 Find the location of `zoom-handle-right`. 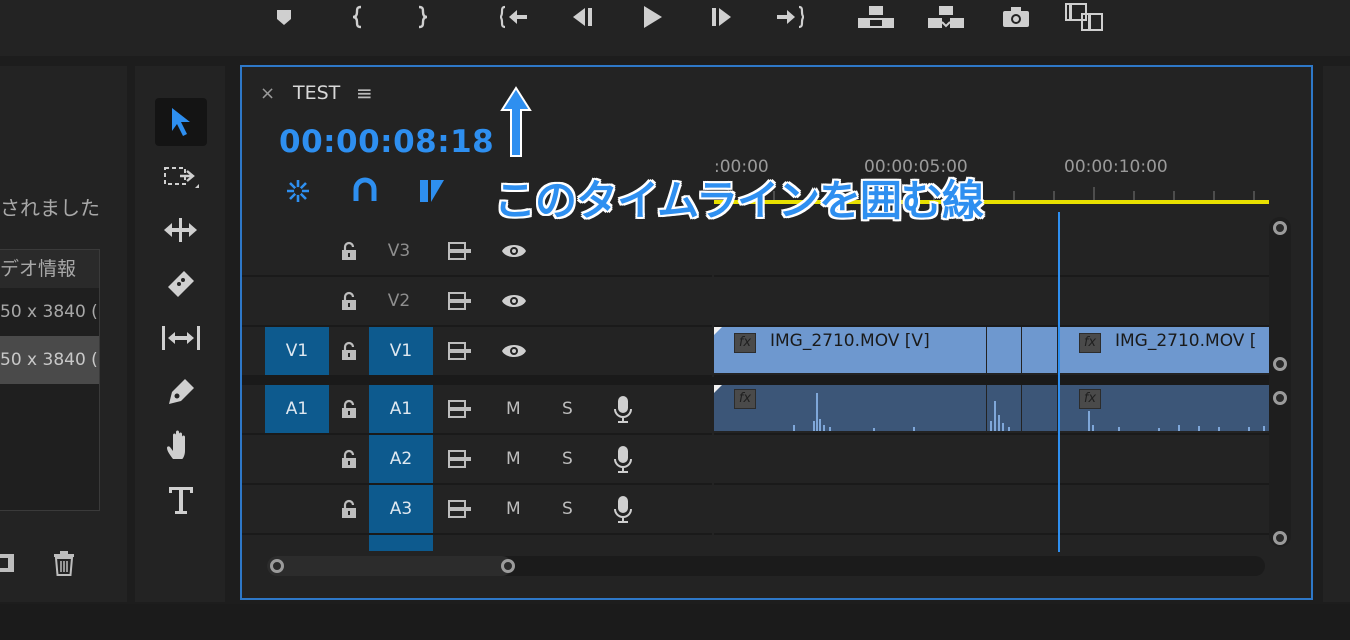

zoom-handle-right is located at coordinates (508, 566).